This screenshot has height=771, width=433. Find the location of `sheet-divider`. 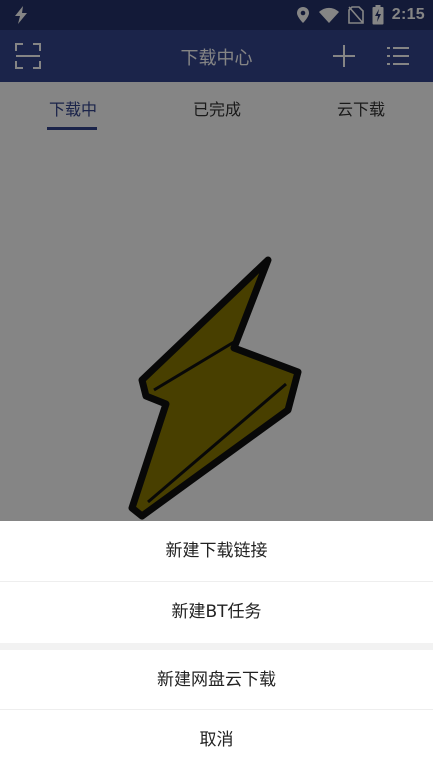

sheet-divider is located at coordinates (216, 646).